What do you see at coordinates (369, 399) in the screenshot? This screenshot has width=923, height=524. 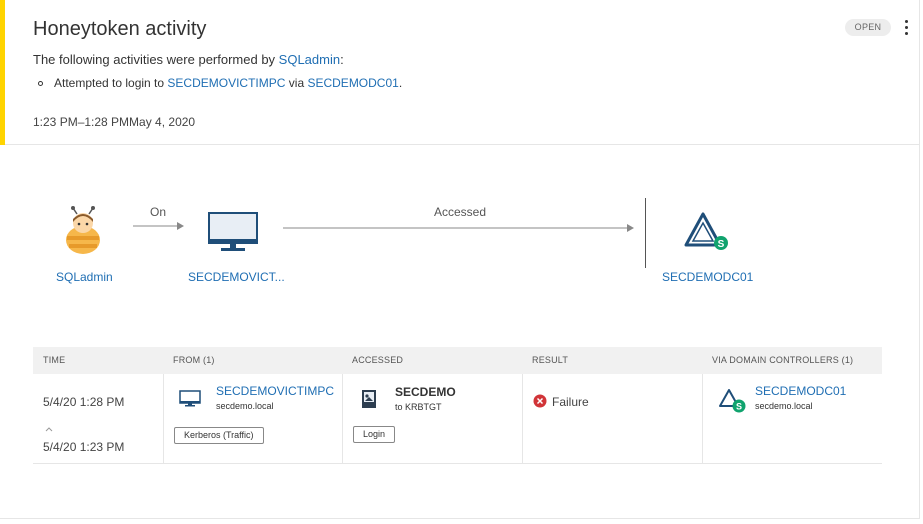 I see `resource-icon` at bounding box center [369, 399].